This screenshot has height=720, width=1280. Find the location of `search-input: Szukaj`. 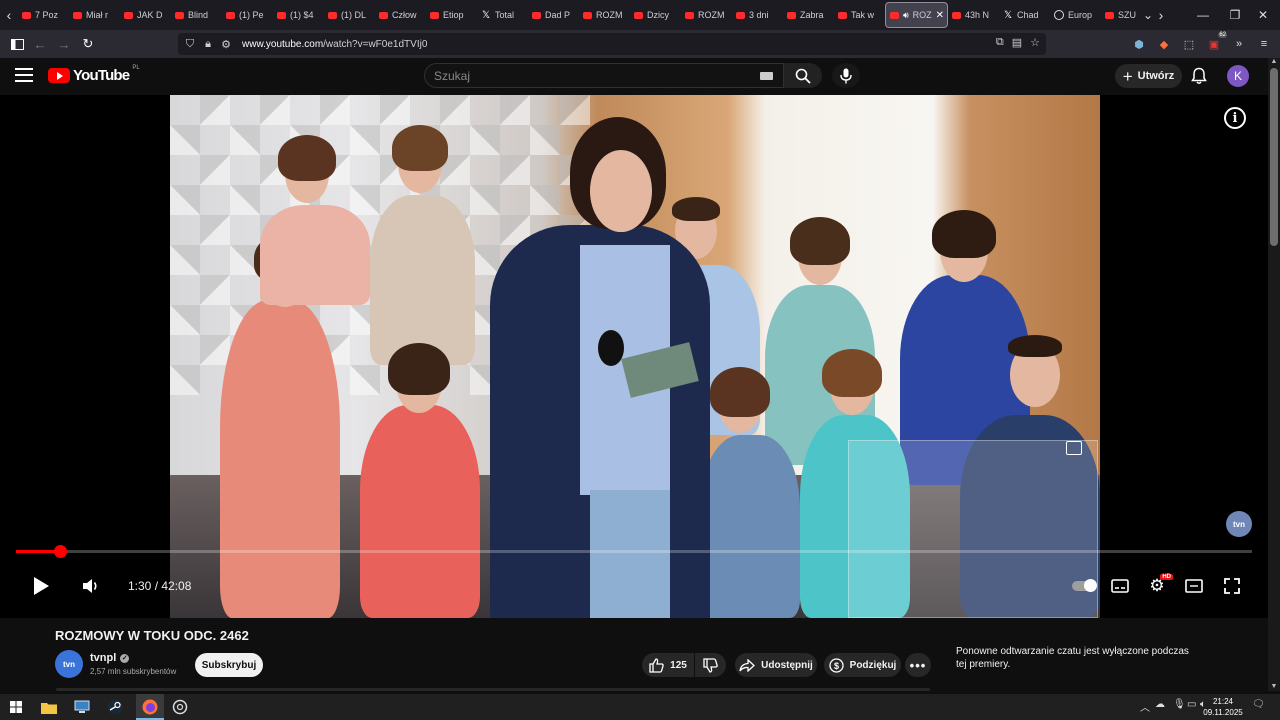

search-input: Szukaj is located at coordinates (604, 75).